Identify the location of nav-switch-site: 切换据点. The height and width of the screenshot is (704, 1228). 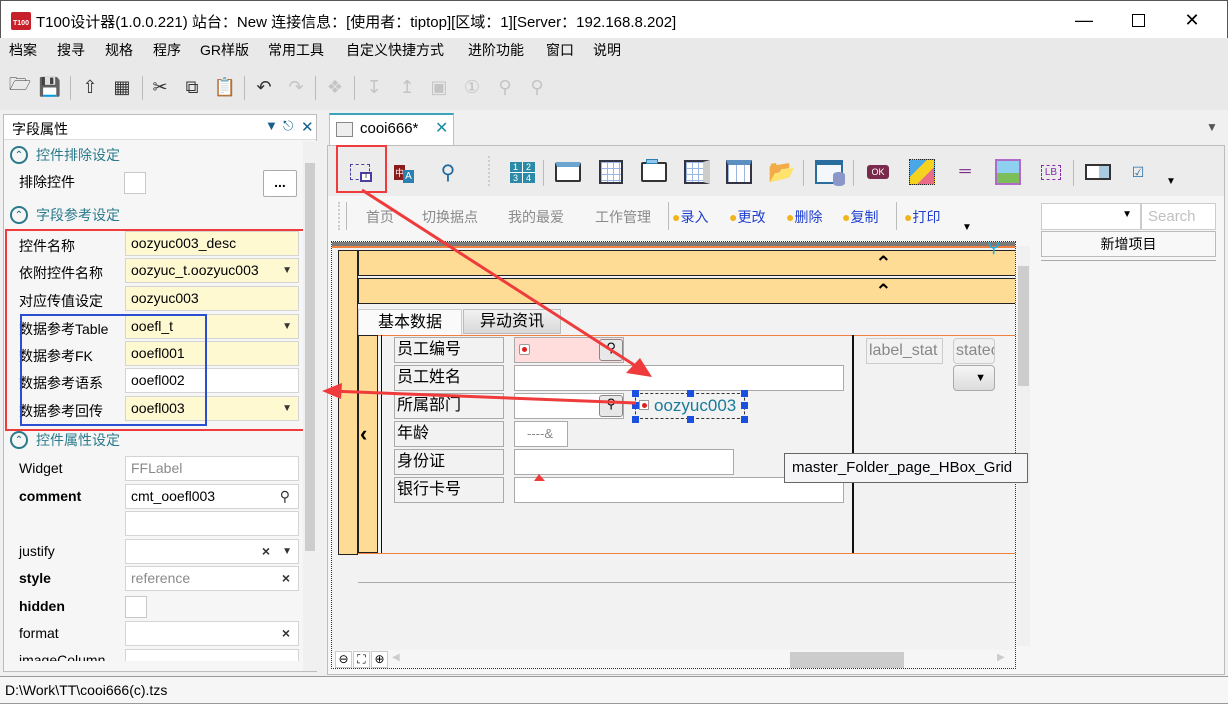
(450, 217).